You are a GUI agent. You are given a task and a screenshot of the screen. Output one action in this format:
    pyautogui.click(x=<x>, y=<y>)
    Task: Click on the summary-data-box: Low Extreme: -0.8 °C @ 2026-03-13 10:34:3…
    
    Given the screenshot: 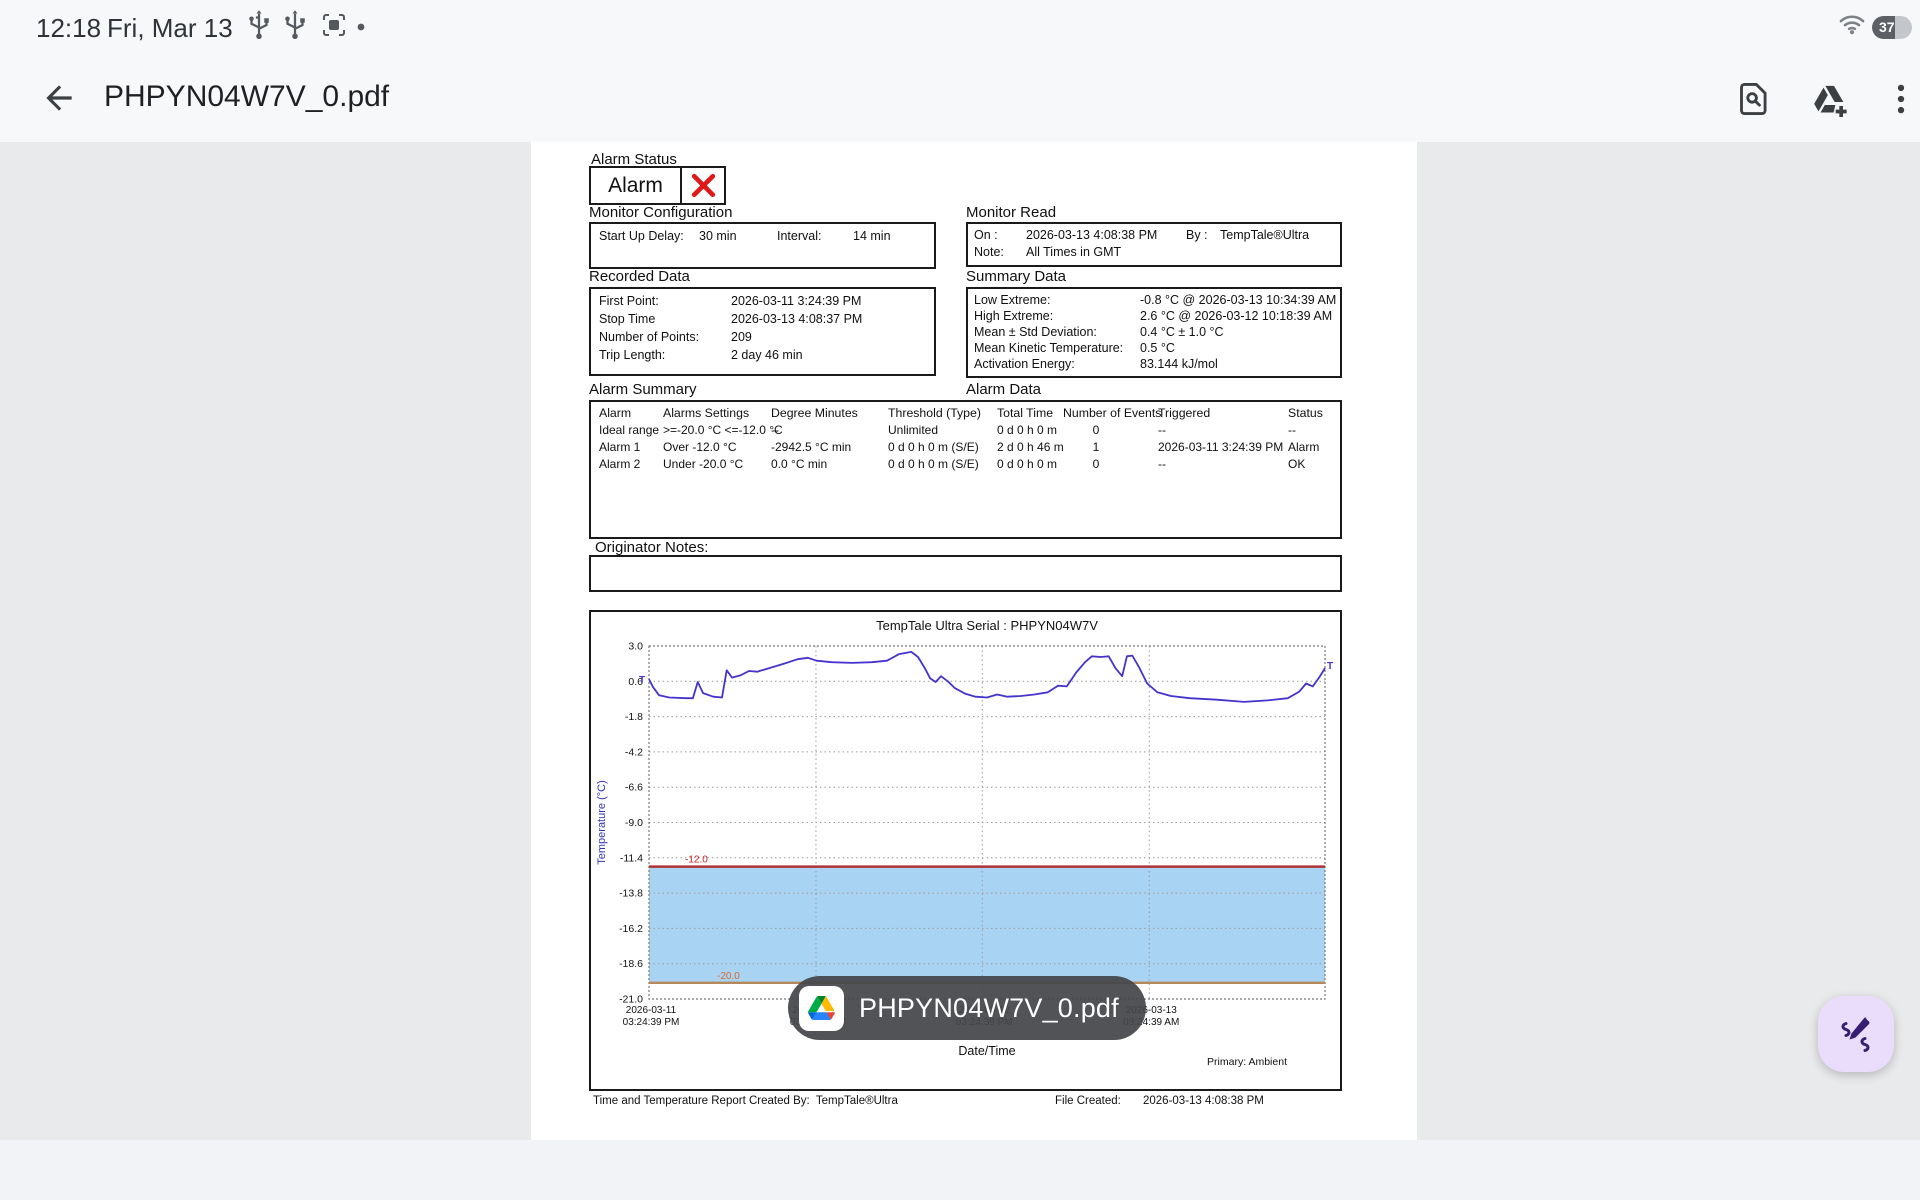 What is the action you would take?
    pyautogui.click(x=1154, y=332)
    